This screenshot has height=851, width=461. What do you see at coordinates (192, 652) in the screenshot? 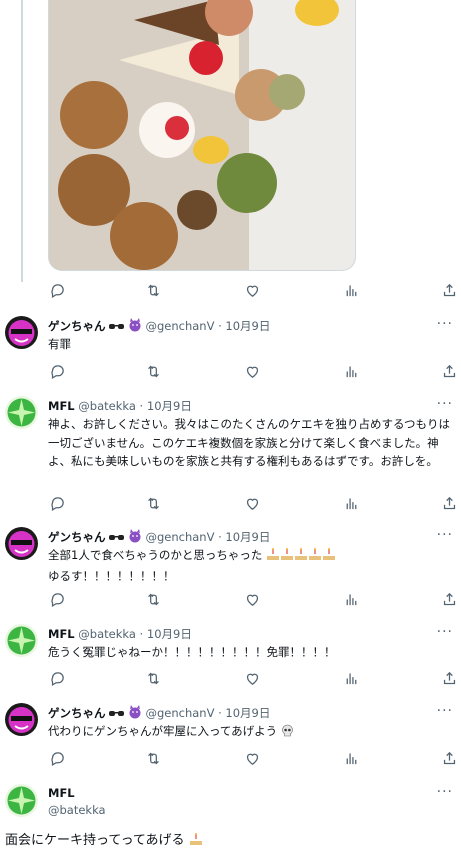
I see `tweet-text: 危うく冤罪じゃねーか！！！！！！！！！免罪！！！！` at bounding box center [192, 652].